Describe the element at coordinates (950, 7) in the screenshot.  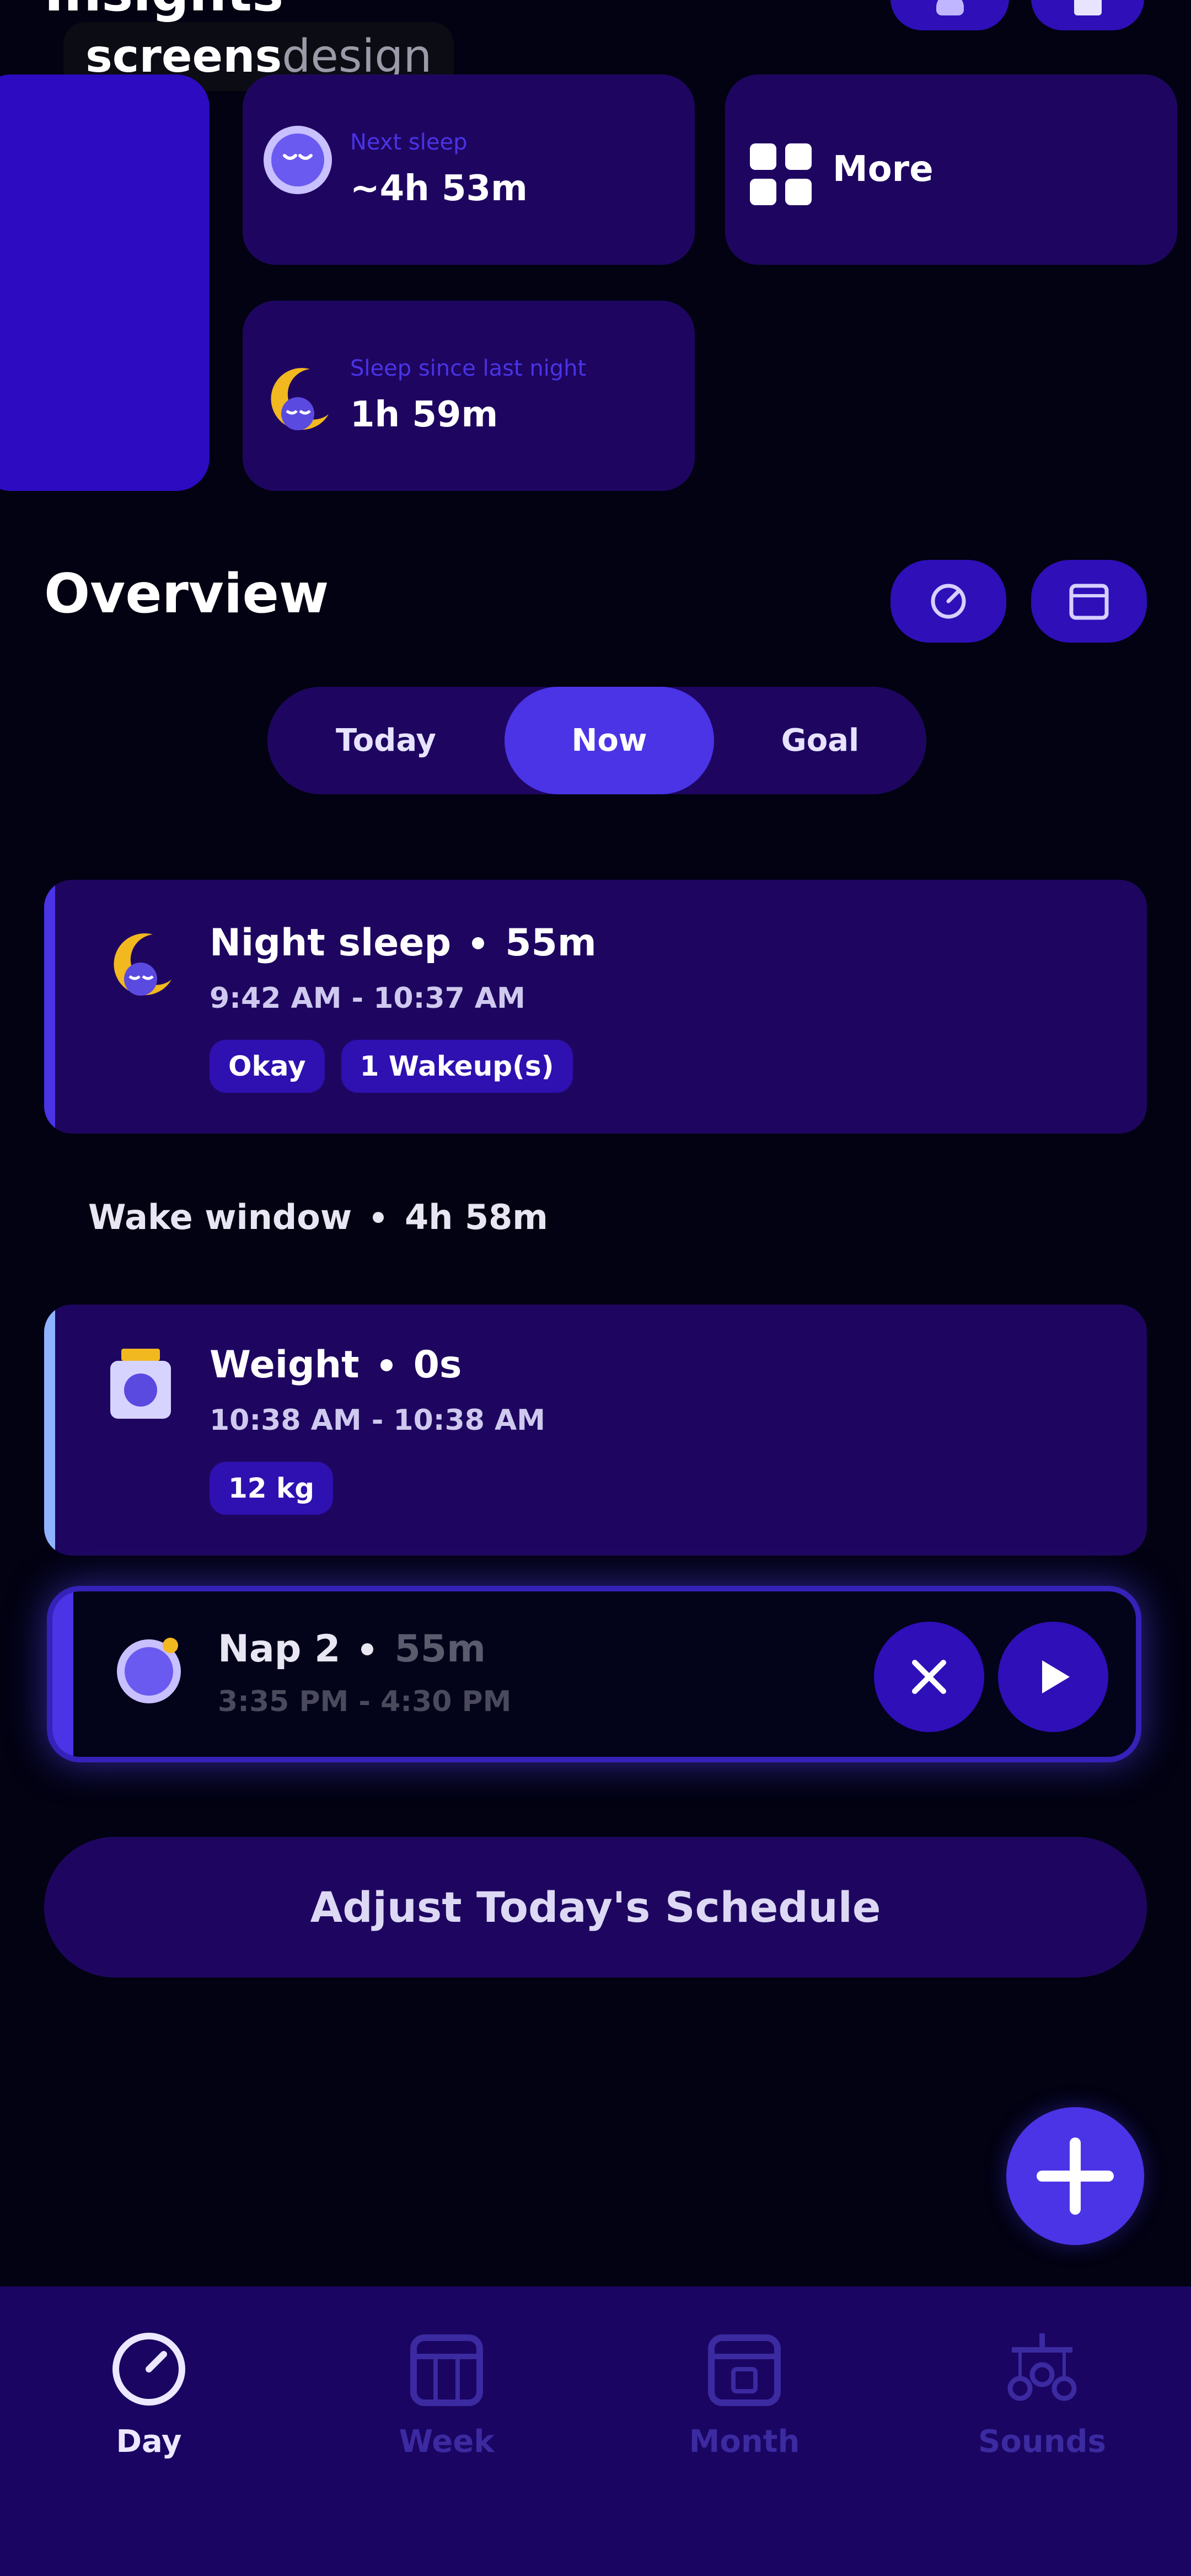
I see `lightbulb-icon` at that location.